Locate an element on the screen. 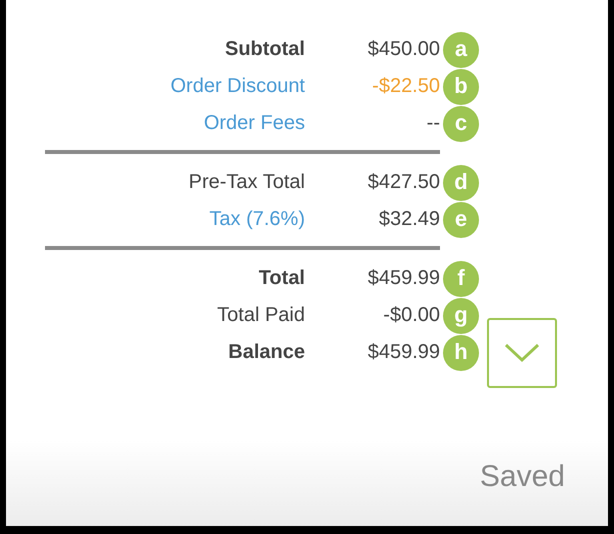 The image size is (614, 534). save-status: Saved is located at coordinates (522, 477).